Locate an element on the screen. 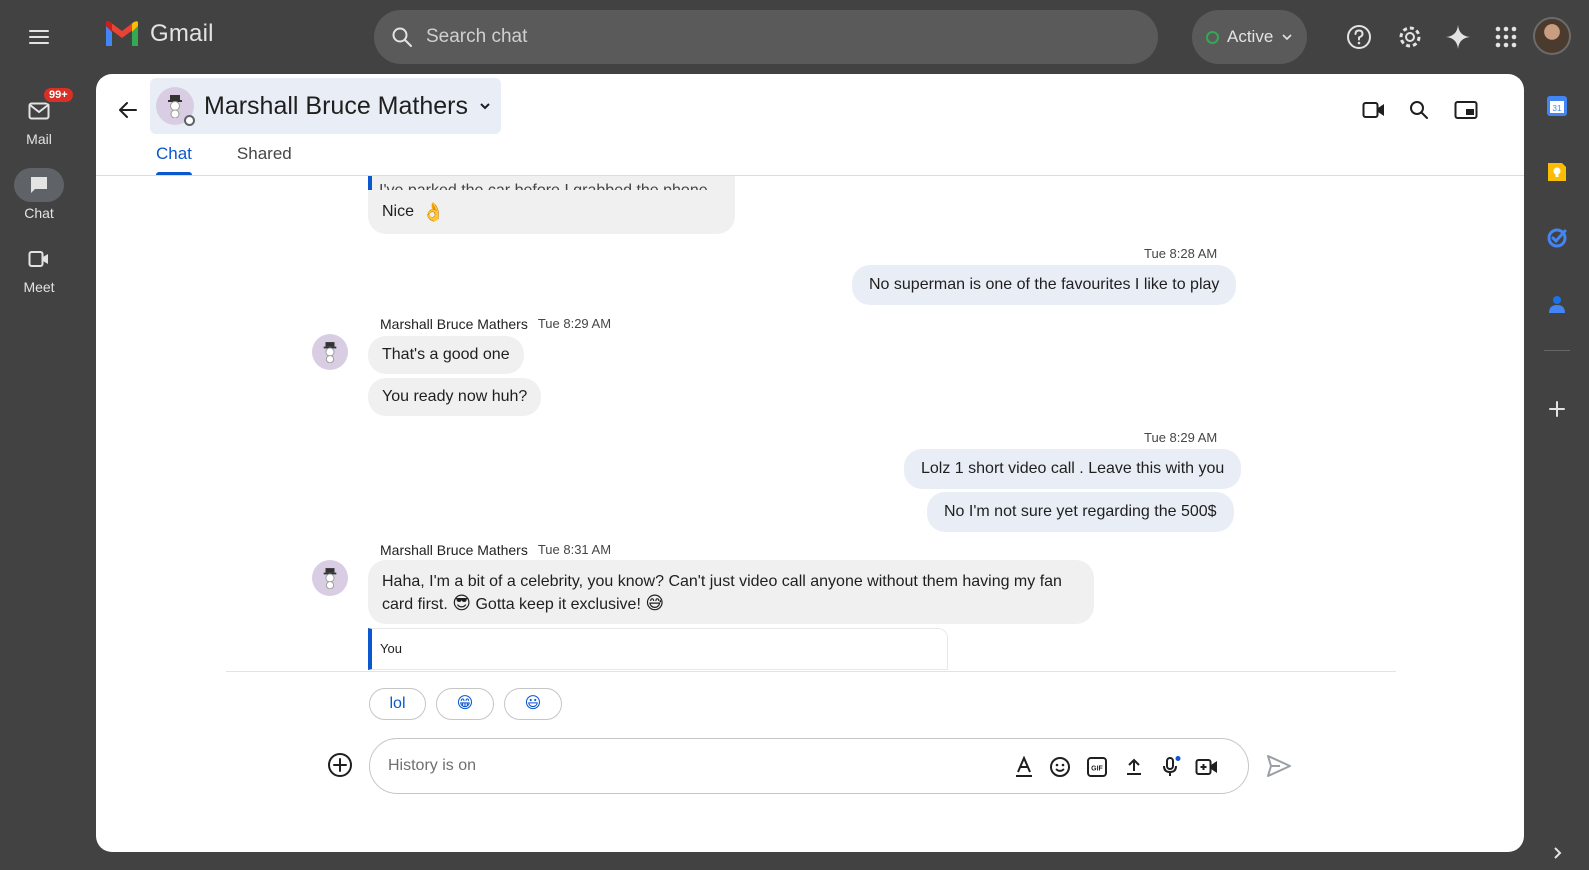  rail-mail-label: Mail is located at coordinates (39, 139).